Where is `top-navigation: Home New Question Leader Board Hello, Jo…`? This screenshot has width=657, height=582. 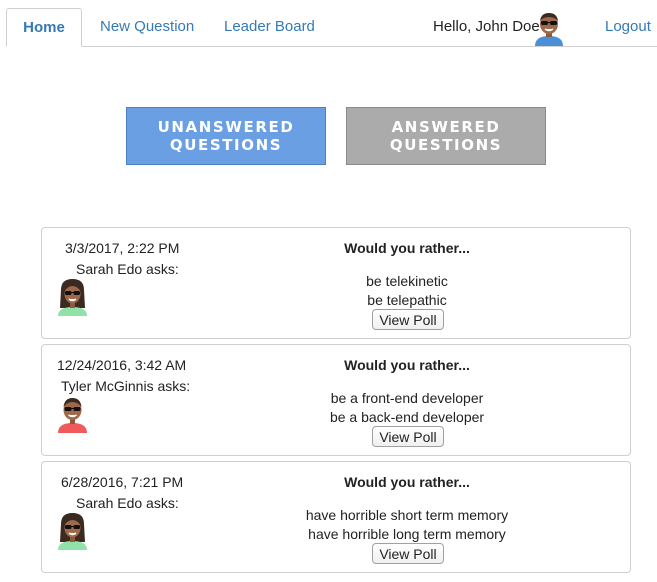
top-navigation: Home New Question Leader Board Hello, Jo… is located at coordinates (328, 23).